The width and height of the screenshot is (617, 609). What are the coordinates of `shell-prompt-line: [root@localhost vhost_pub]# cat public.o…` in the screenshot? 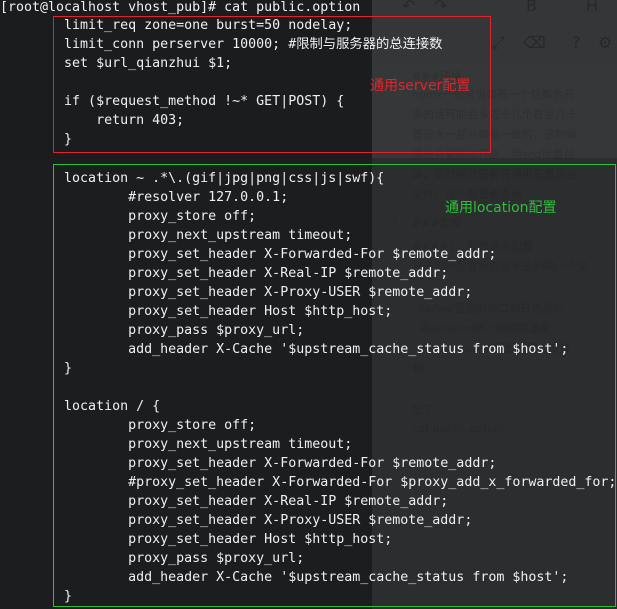 It's located at (180, 7).